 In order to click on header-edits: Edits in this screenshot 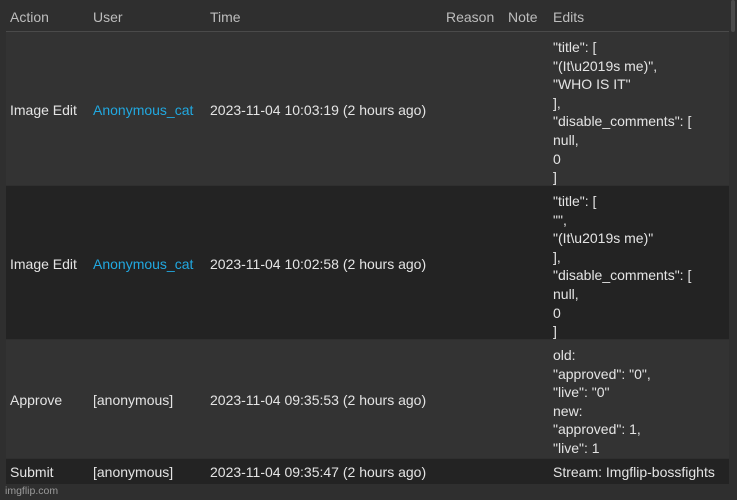, I will do `click(569, 17)`.